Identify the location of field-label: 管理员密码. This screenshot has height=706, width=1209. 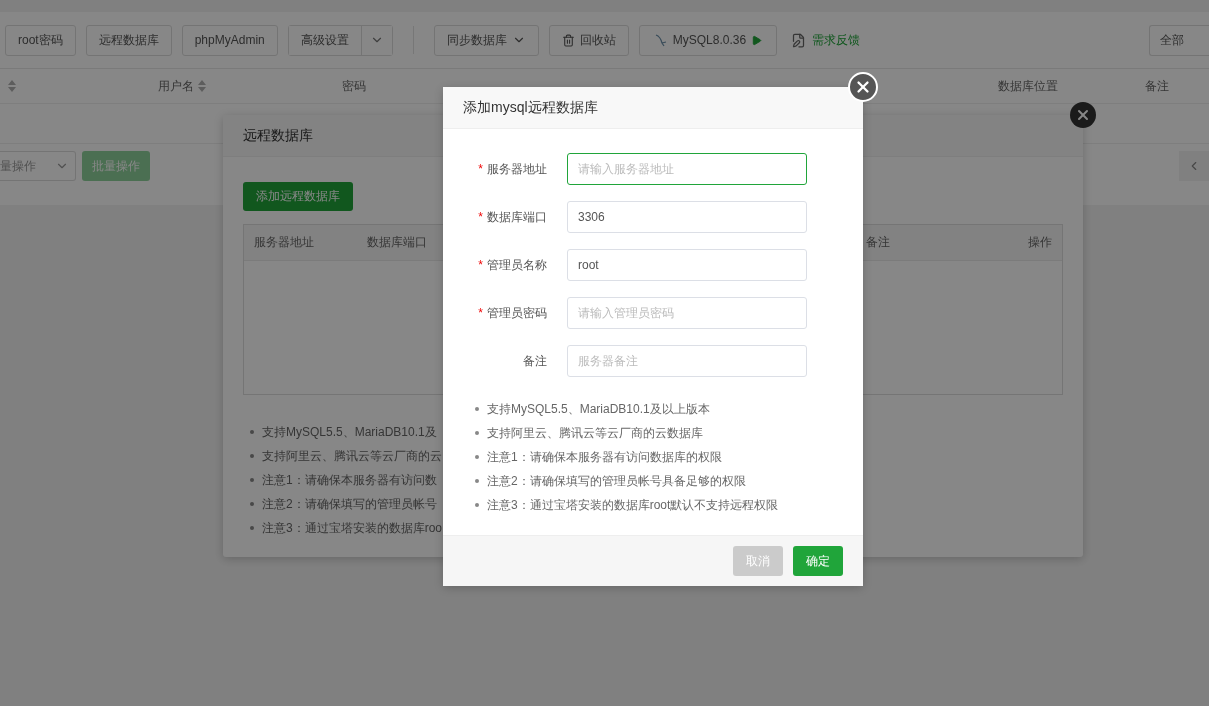
(517, 313).